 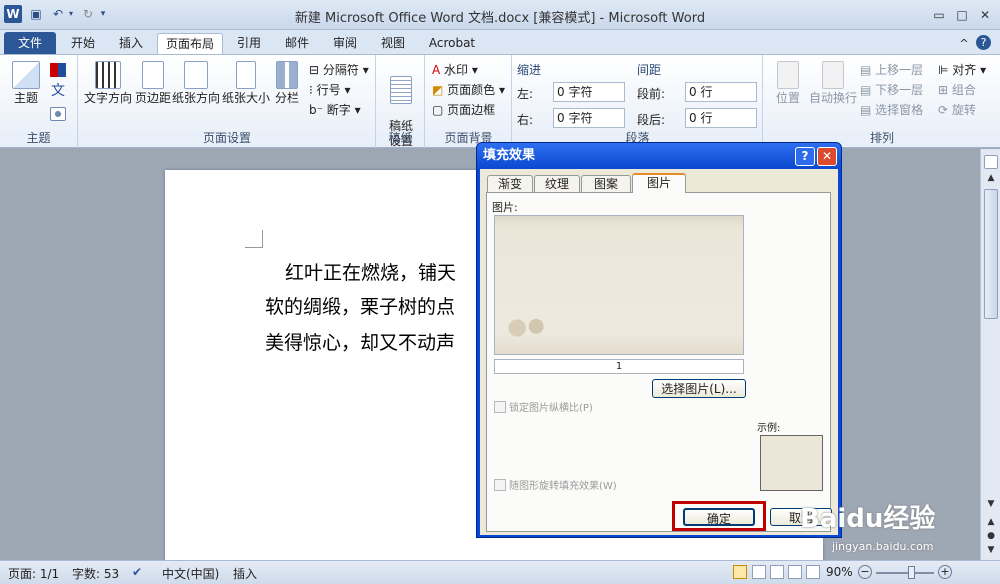 What do you see at coordinates (957, 89) in the screenshot?
I see `group-objects-button: ⊞ 组合` at bounding box center [957, 89].